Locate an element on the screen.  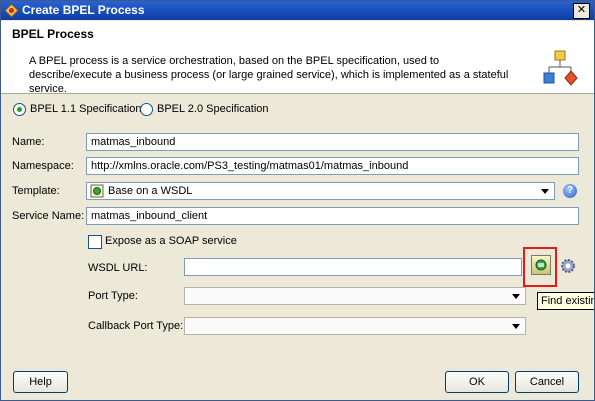
bpel-11-radio: BPEL 1.1 Specification is located at coordinates (77, 109).